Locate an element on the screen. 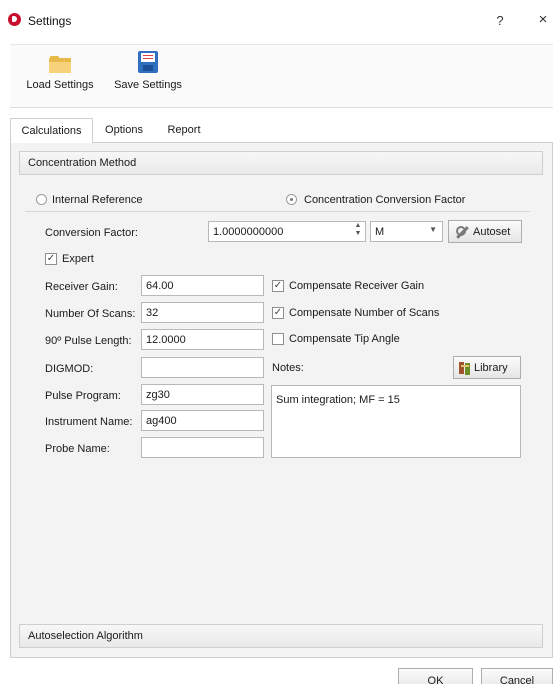 This screenshot has height=684, width=553. expert-checkbox: ✓ is located at coordinates (51, 259).